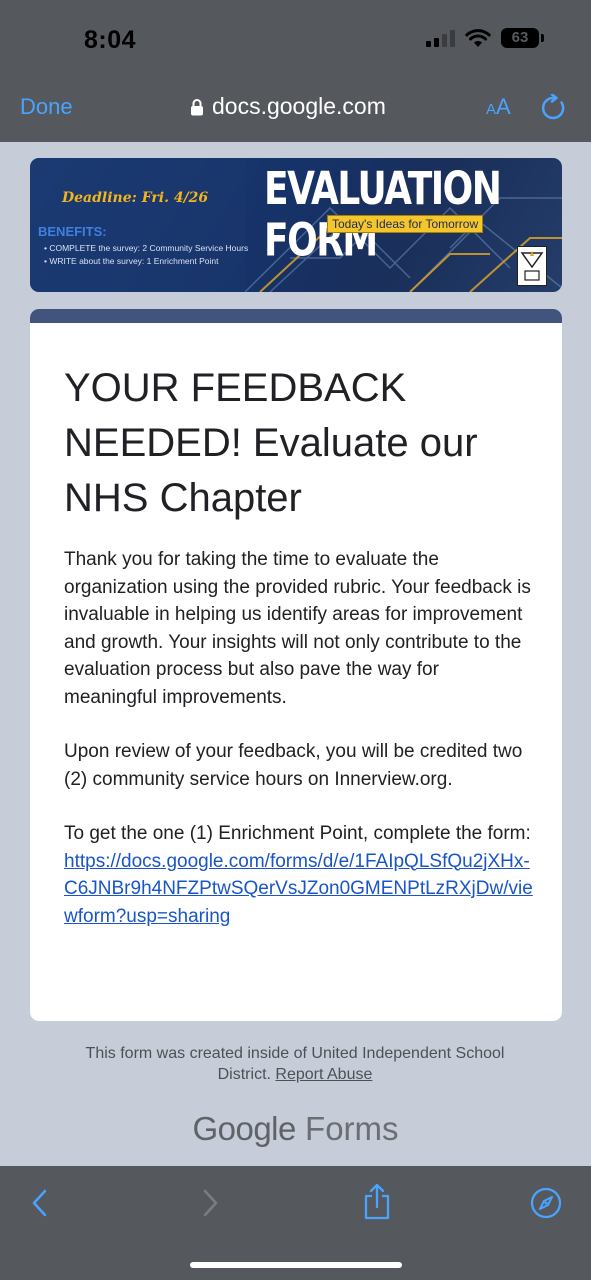 The width and height of the screenshot is (591, 1280). I want to click on wifi-icon, so click(478, 37).